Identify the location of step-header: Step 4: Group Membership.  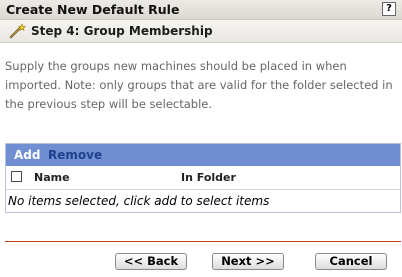
(201, 31).